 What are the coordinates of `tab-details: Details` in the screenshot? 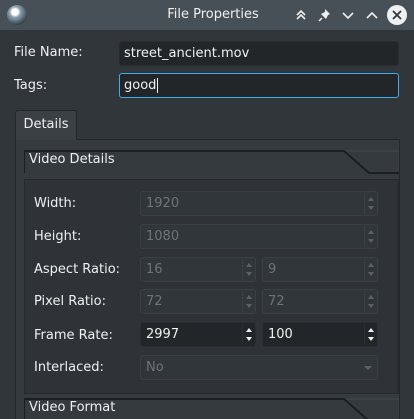 It's located at (46, 125).